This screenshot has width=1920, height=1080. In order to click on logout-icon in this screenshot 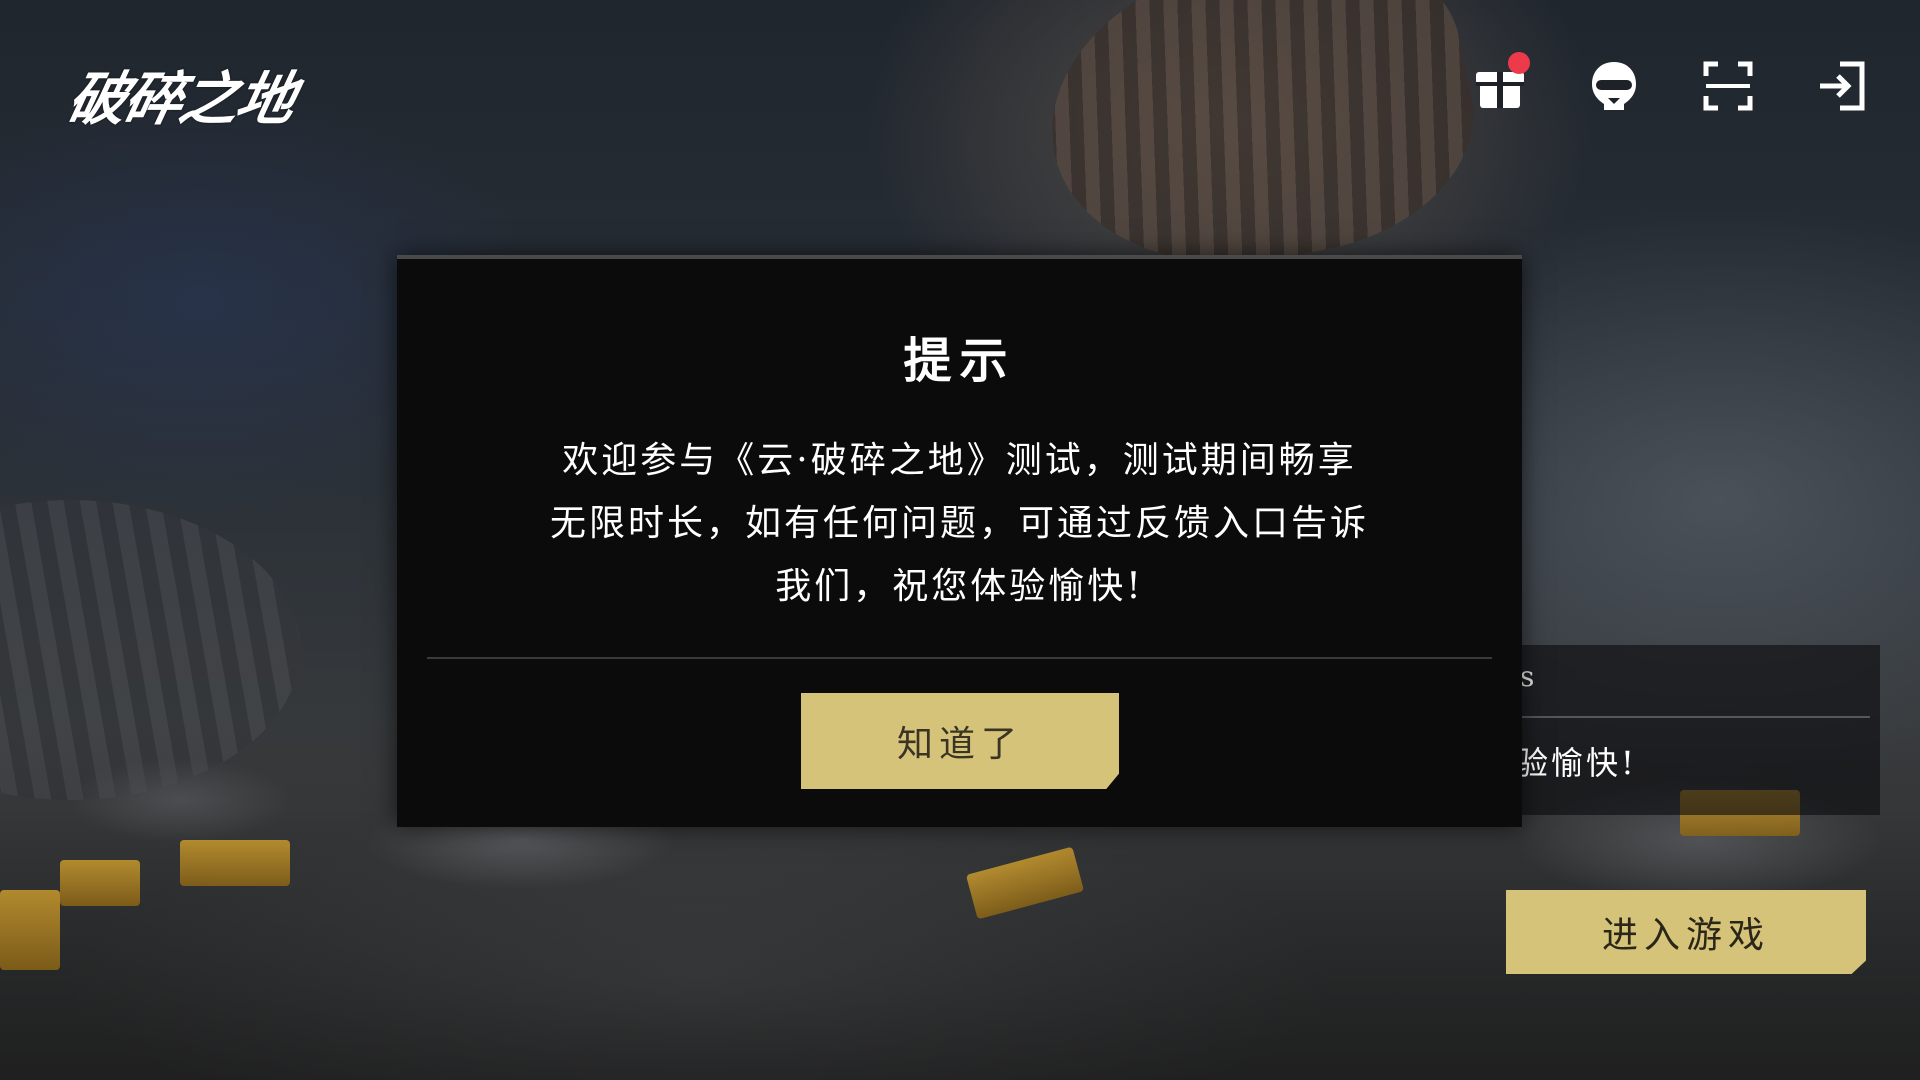, I will do `click(1842, 86)`.